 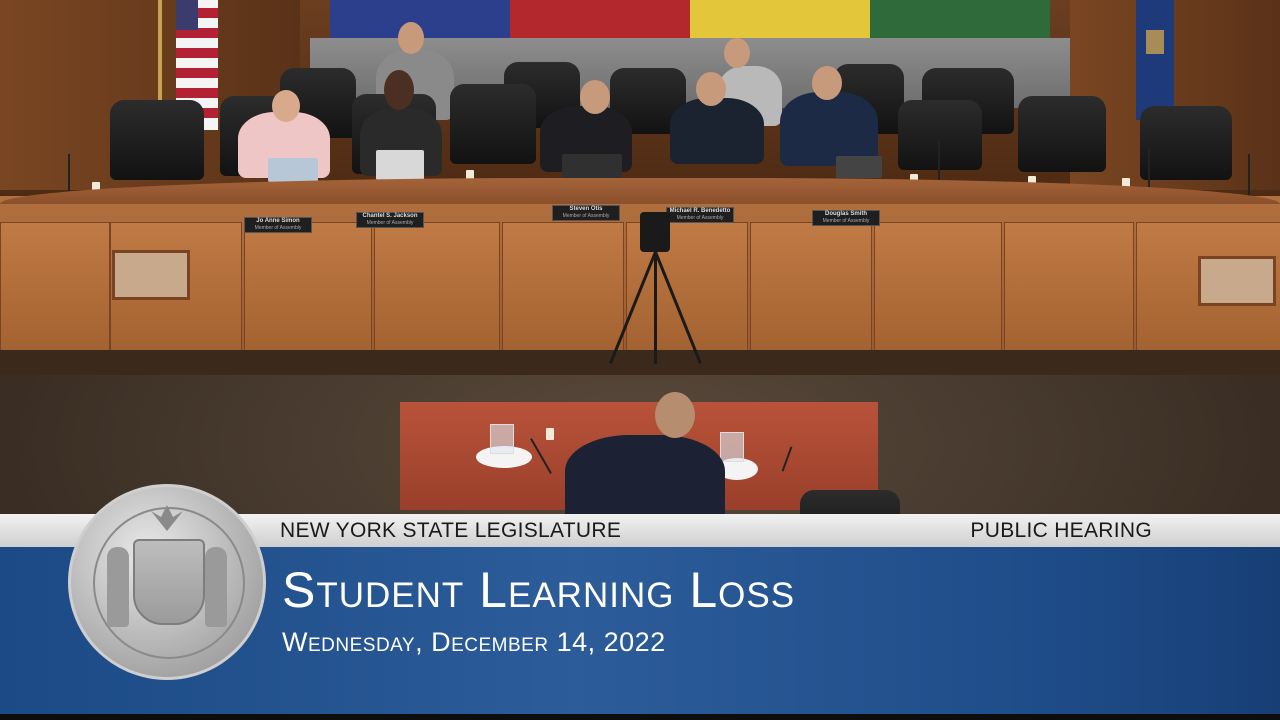 What do you see at coordinates (645, 480) in the screenshot?
I see `witness` at bounding box center [645, 480].